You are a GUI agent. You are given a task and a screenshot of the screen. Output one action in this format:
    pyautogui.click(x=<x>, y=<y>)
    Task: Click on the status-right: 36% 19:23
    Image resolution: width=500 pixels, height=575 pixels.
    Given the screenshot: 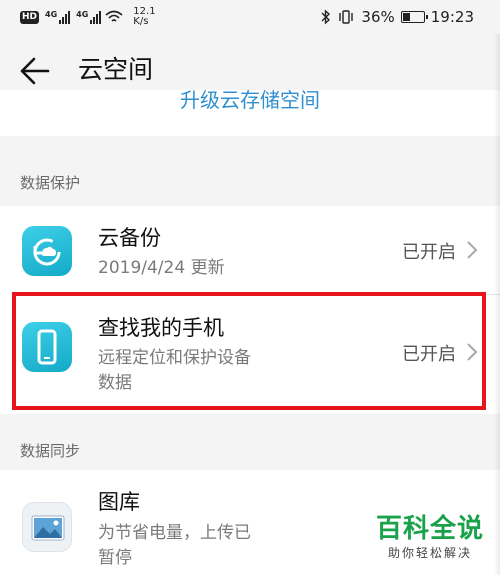 What is the action you would take?
    pyautogui.click(x=397, y=17)
    